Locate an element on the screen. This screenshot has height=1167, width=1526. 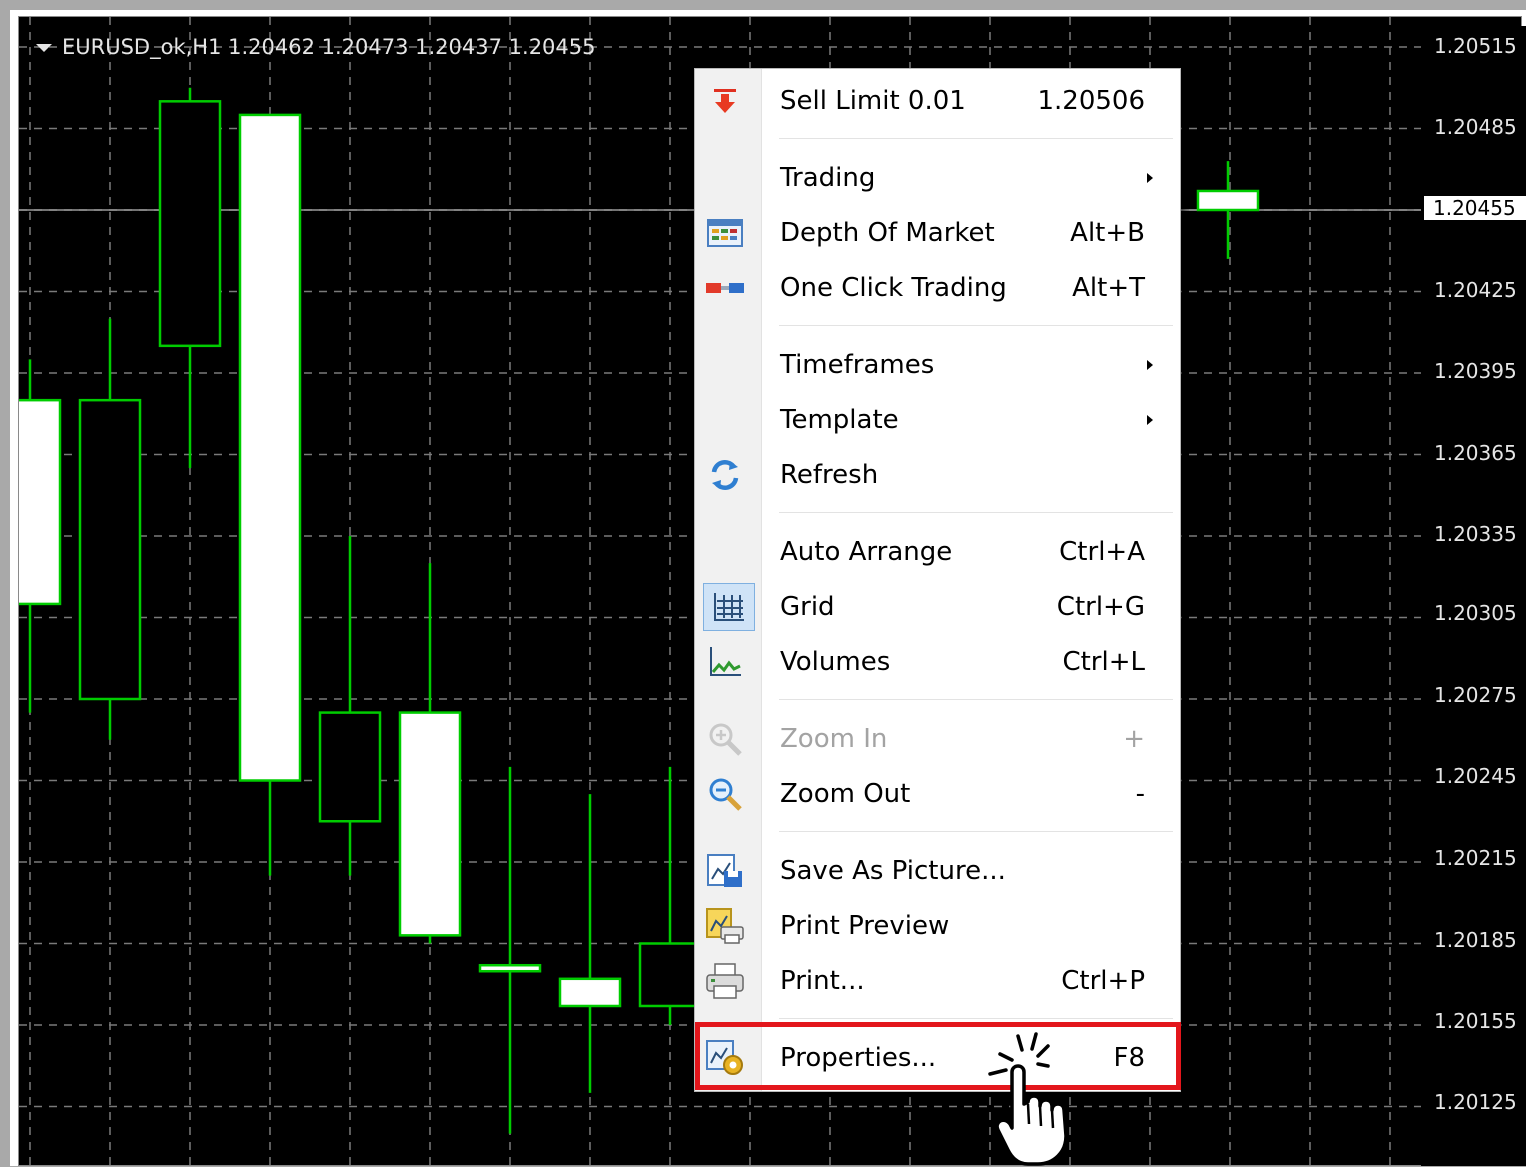
menu-item-label: One Click Trading is located at coordinates (893, 288).